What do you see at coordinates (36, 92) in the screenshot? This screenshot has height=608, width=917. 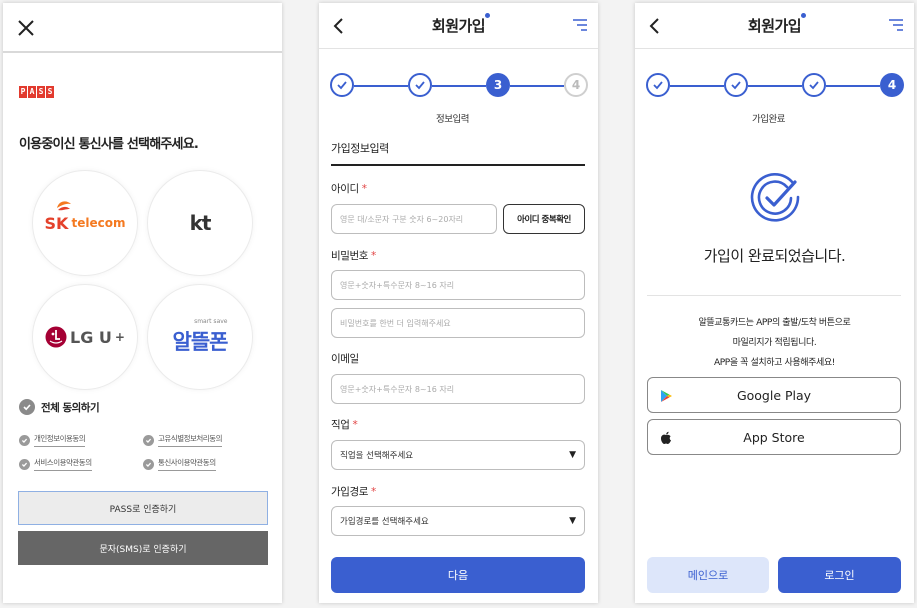 I see `pass-logo: P A S S` at bounding box center [36, 92].